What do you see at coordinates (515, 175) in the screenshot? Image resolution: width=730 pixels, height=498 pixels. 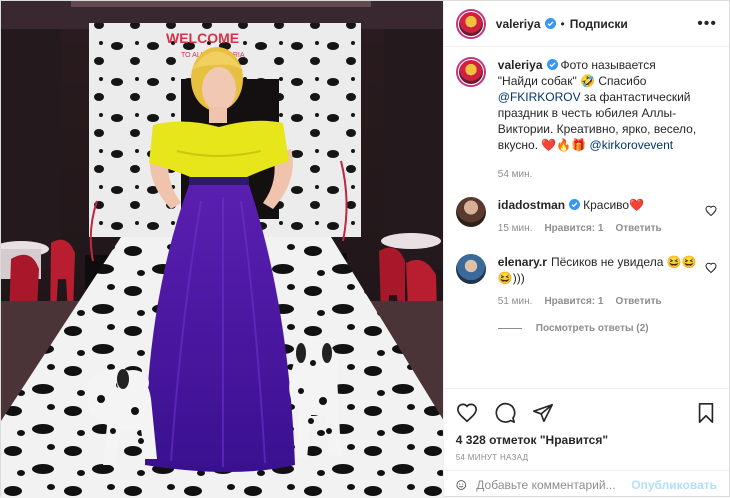 I see `caption-time: 54 мин.` at bounding box center [515, 175].